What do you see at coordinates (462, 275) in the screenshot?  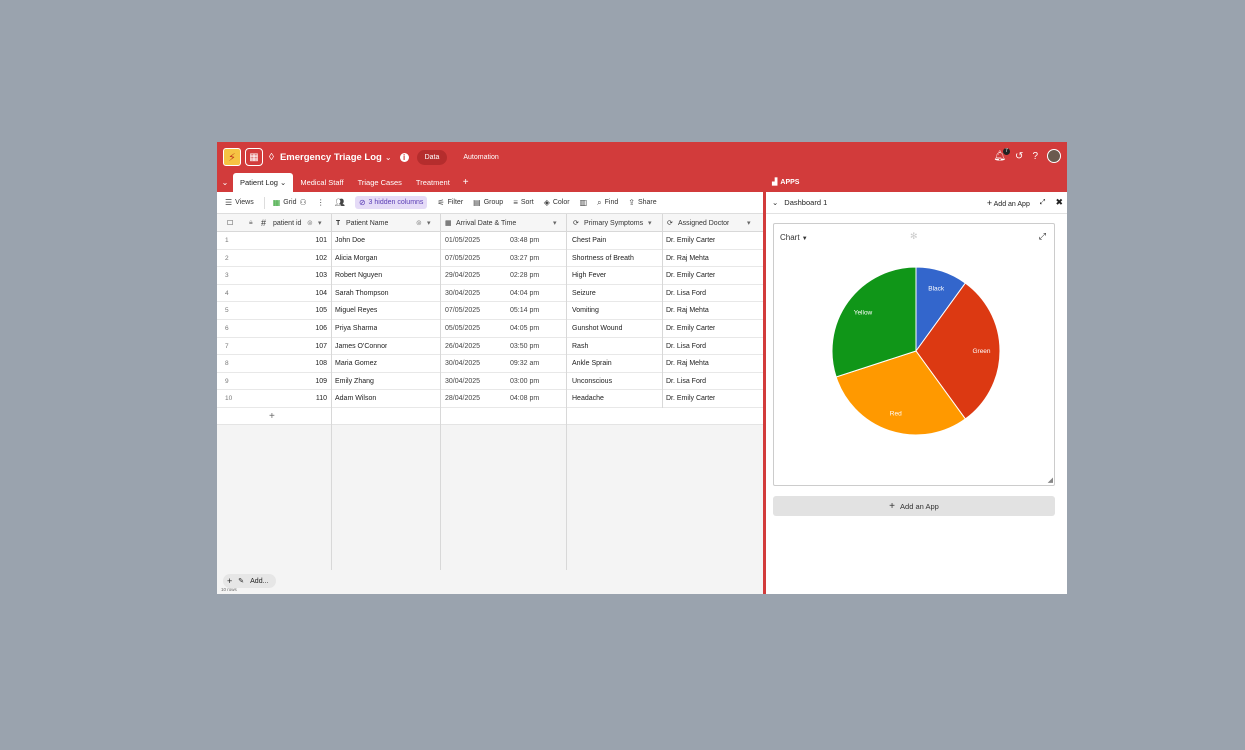 I see `cell-arrival-date: 29/04/2025` at bounding box center [462, 275].